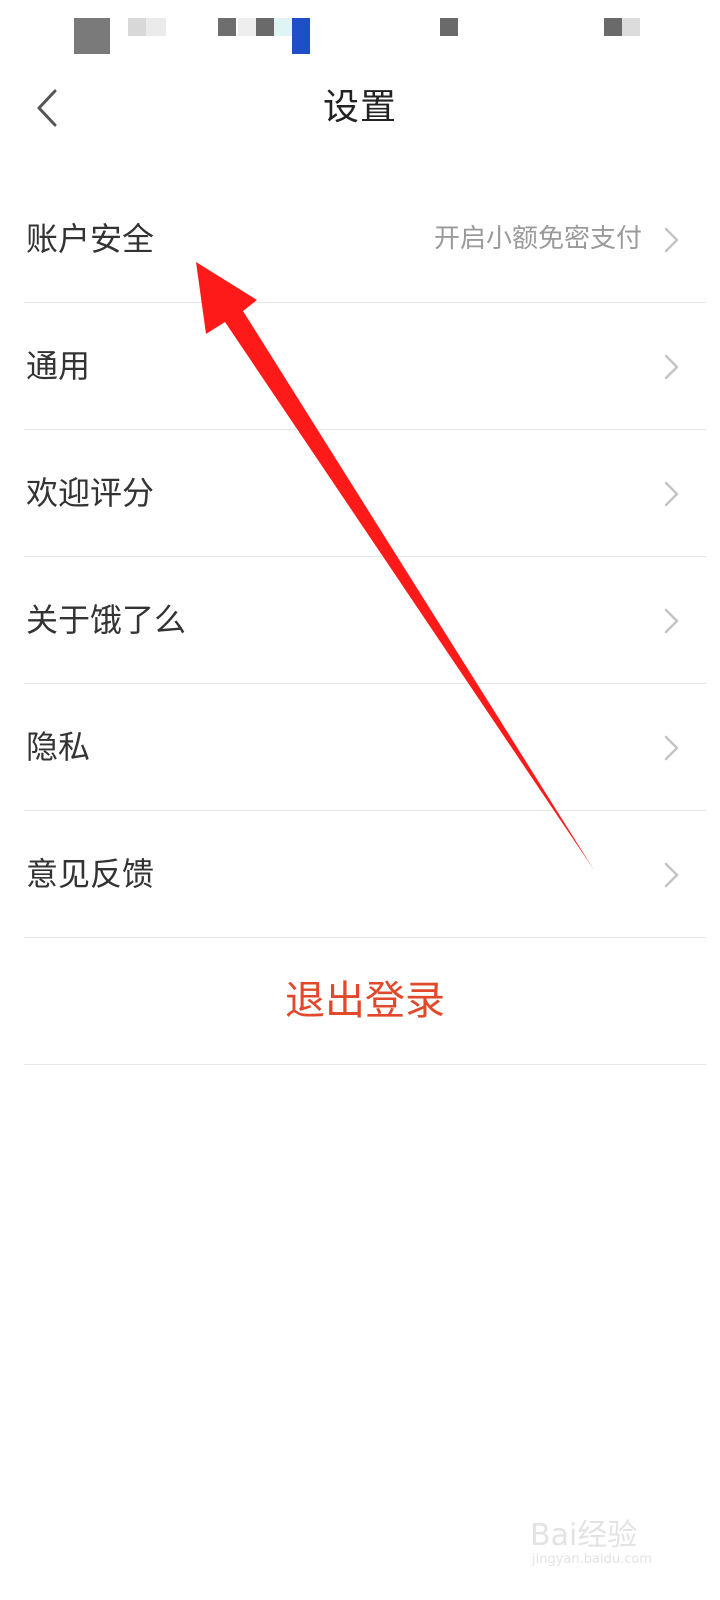 The image size is (720, 1600). I want to click on settings-item-label: 欢迎评分, so click(90, 493).